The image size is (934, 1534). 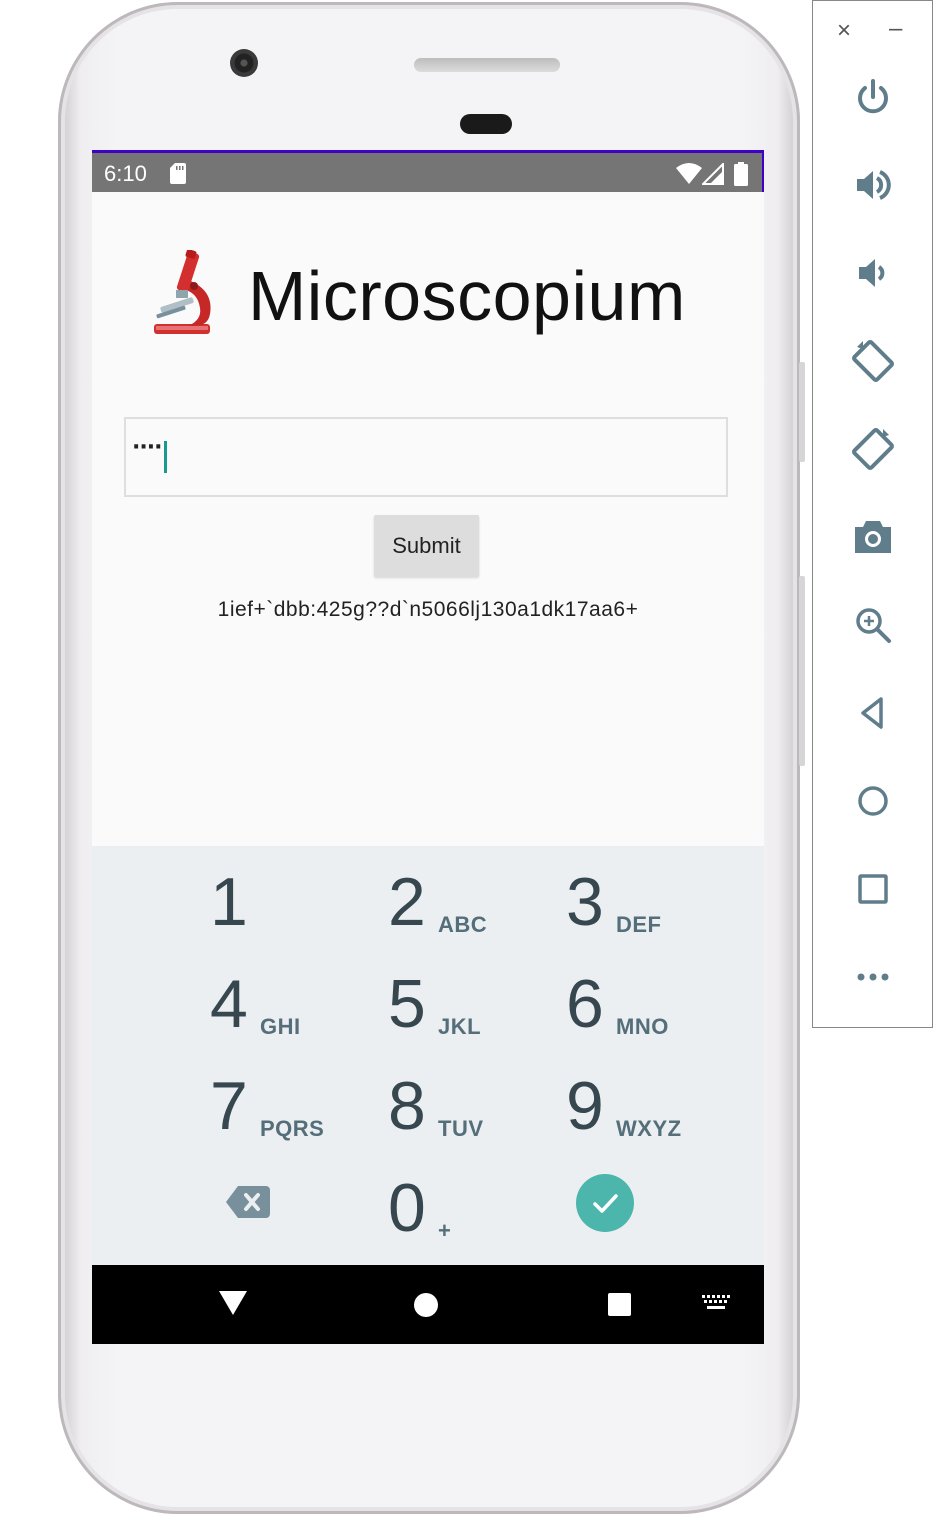 I want to click on key-digit: 0, so click(x=407, y=1208).